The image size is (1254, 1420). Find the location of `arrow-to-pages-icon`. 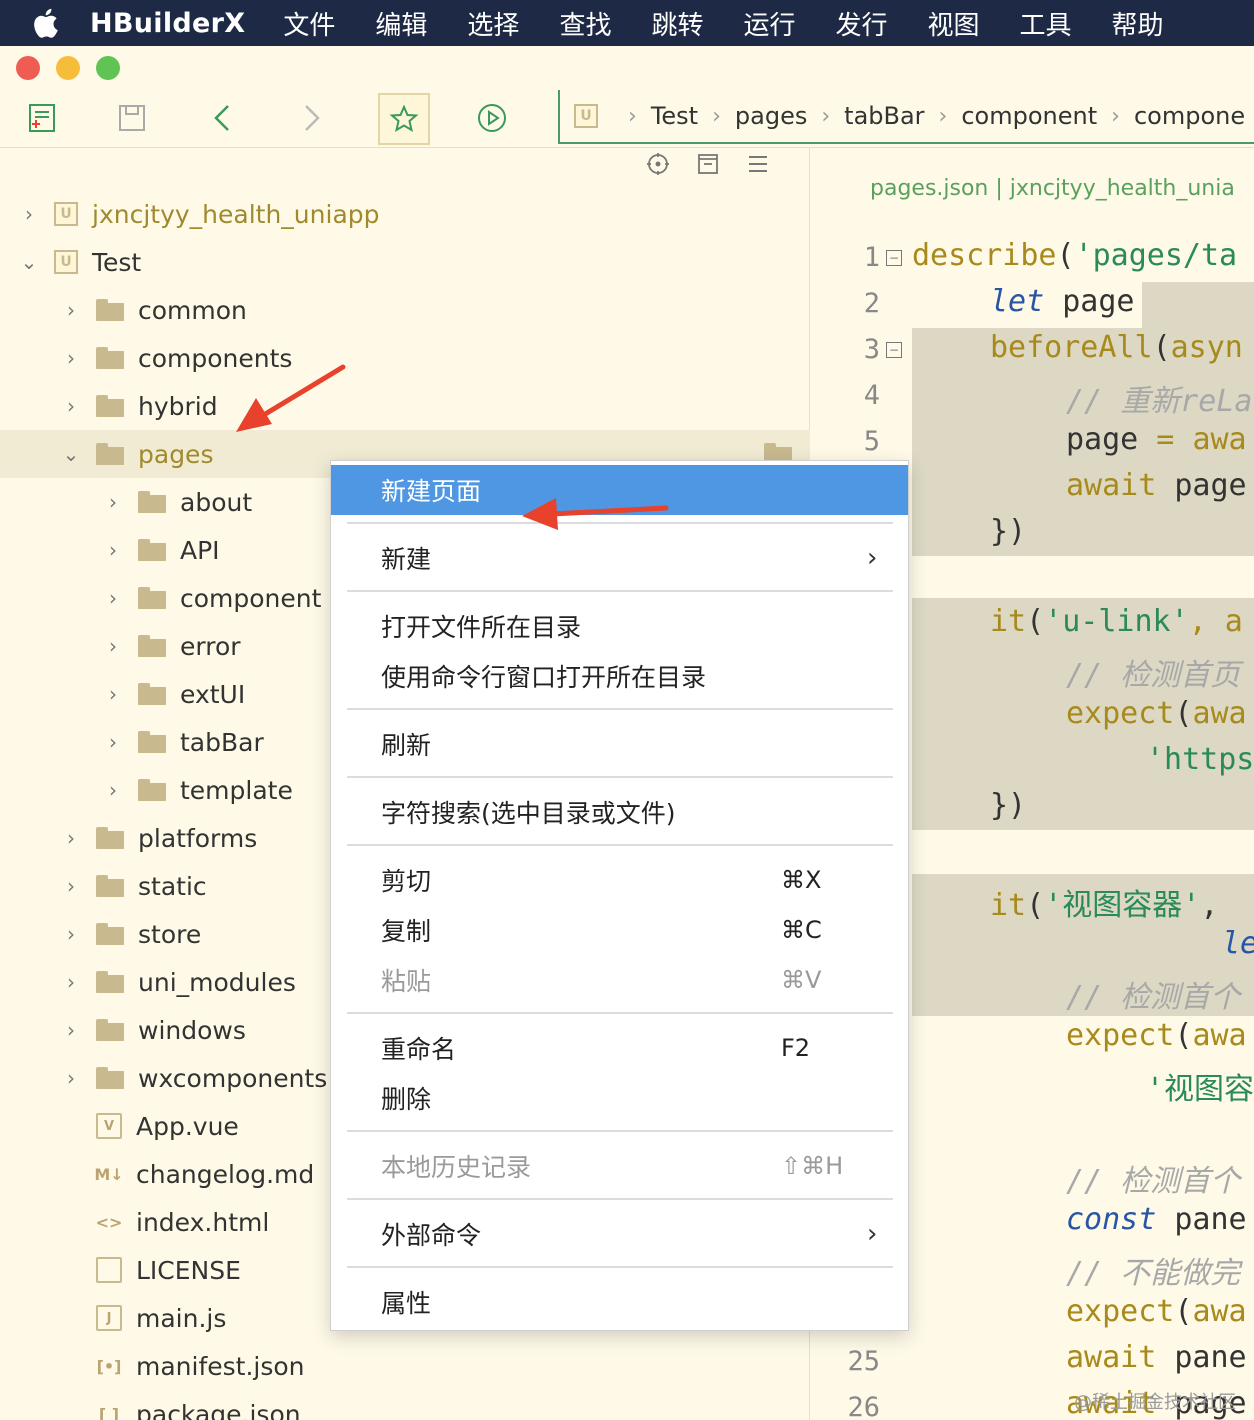

arrow-to-pages-icon is located at coordinates (291, 398).